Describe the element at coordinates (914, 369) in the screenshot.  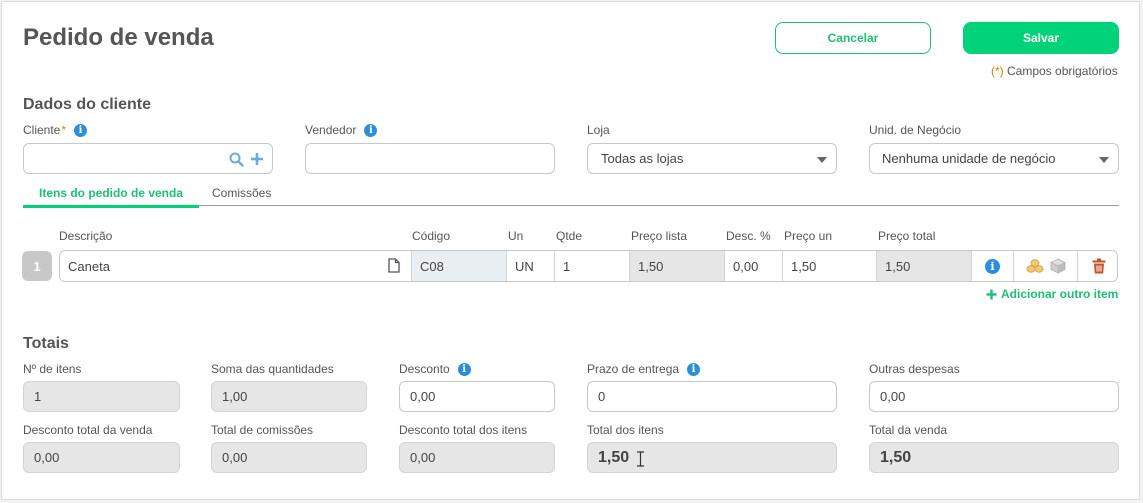
I see `outras-despesas-label: Outras despesas` at that location.